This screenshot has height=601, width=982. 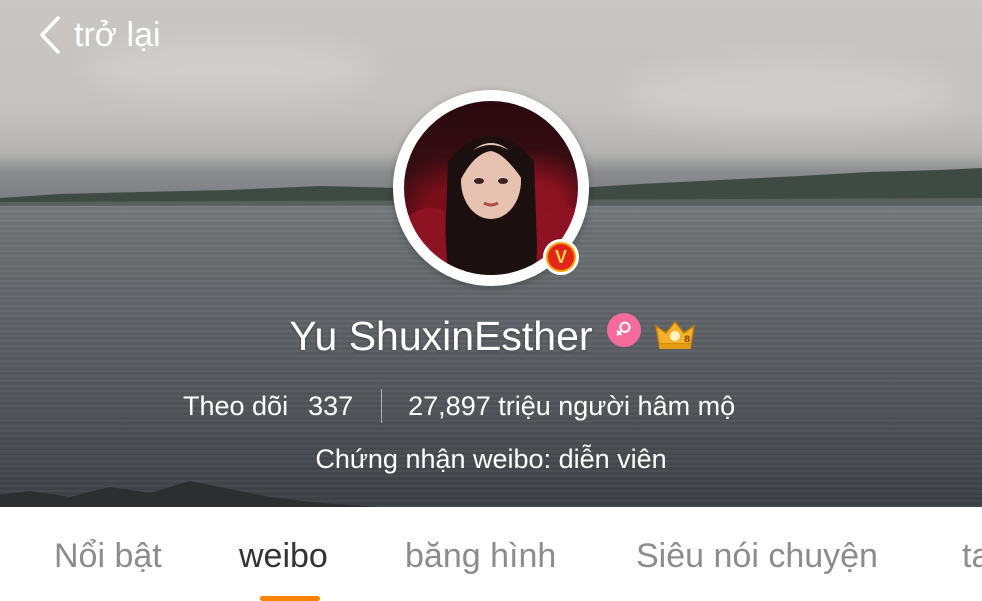 I want to click on verification-text: Chứng nhận weibo: diễn viên, so click(x=491, y=459).